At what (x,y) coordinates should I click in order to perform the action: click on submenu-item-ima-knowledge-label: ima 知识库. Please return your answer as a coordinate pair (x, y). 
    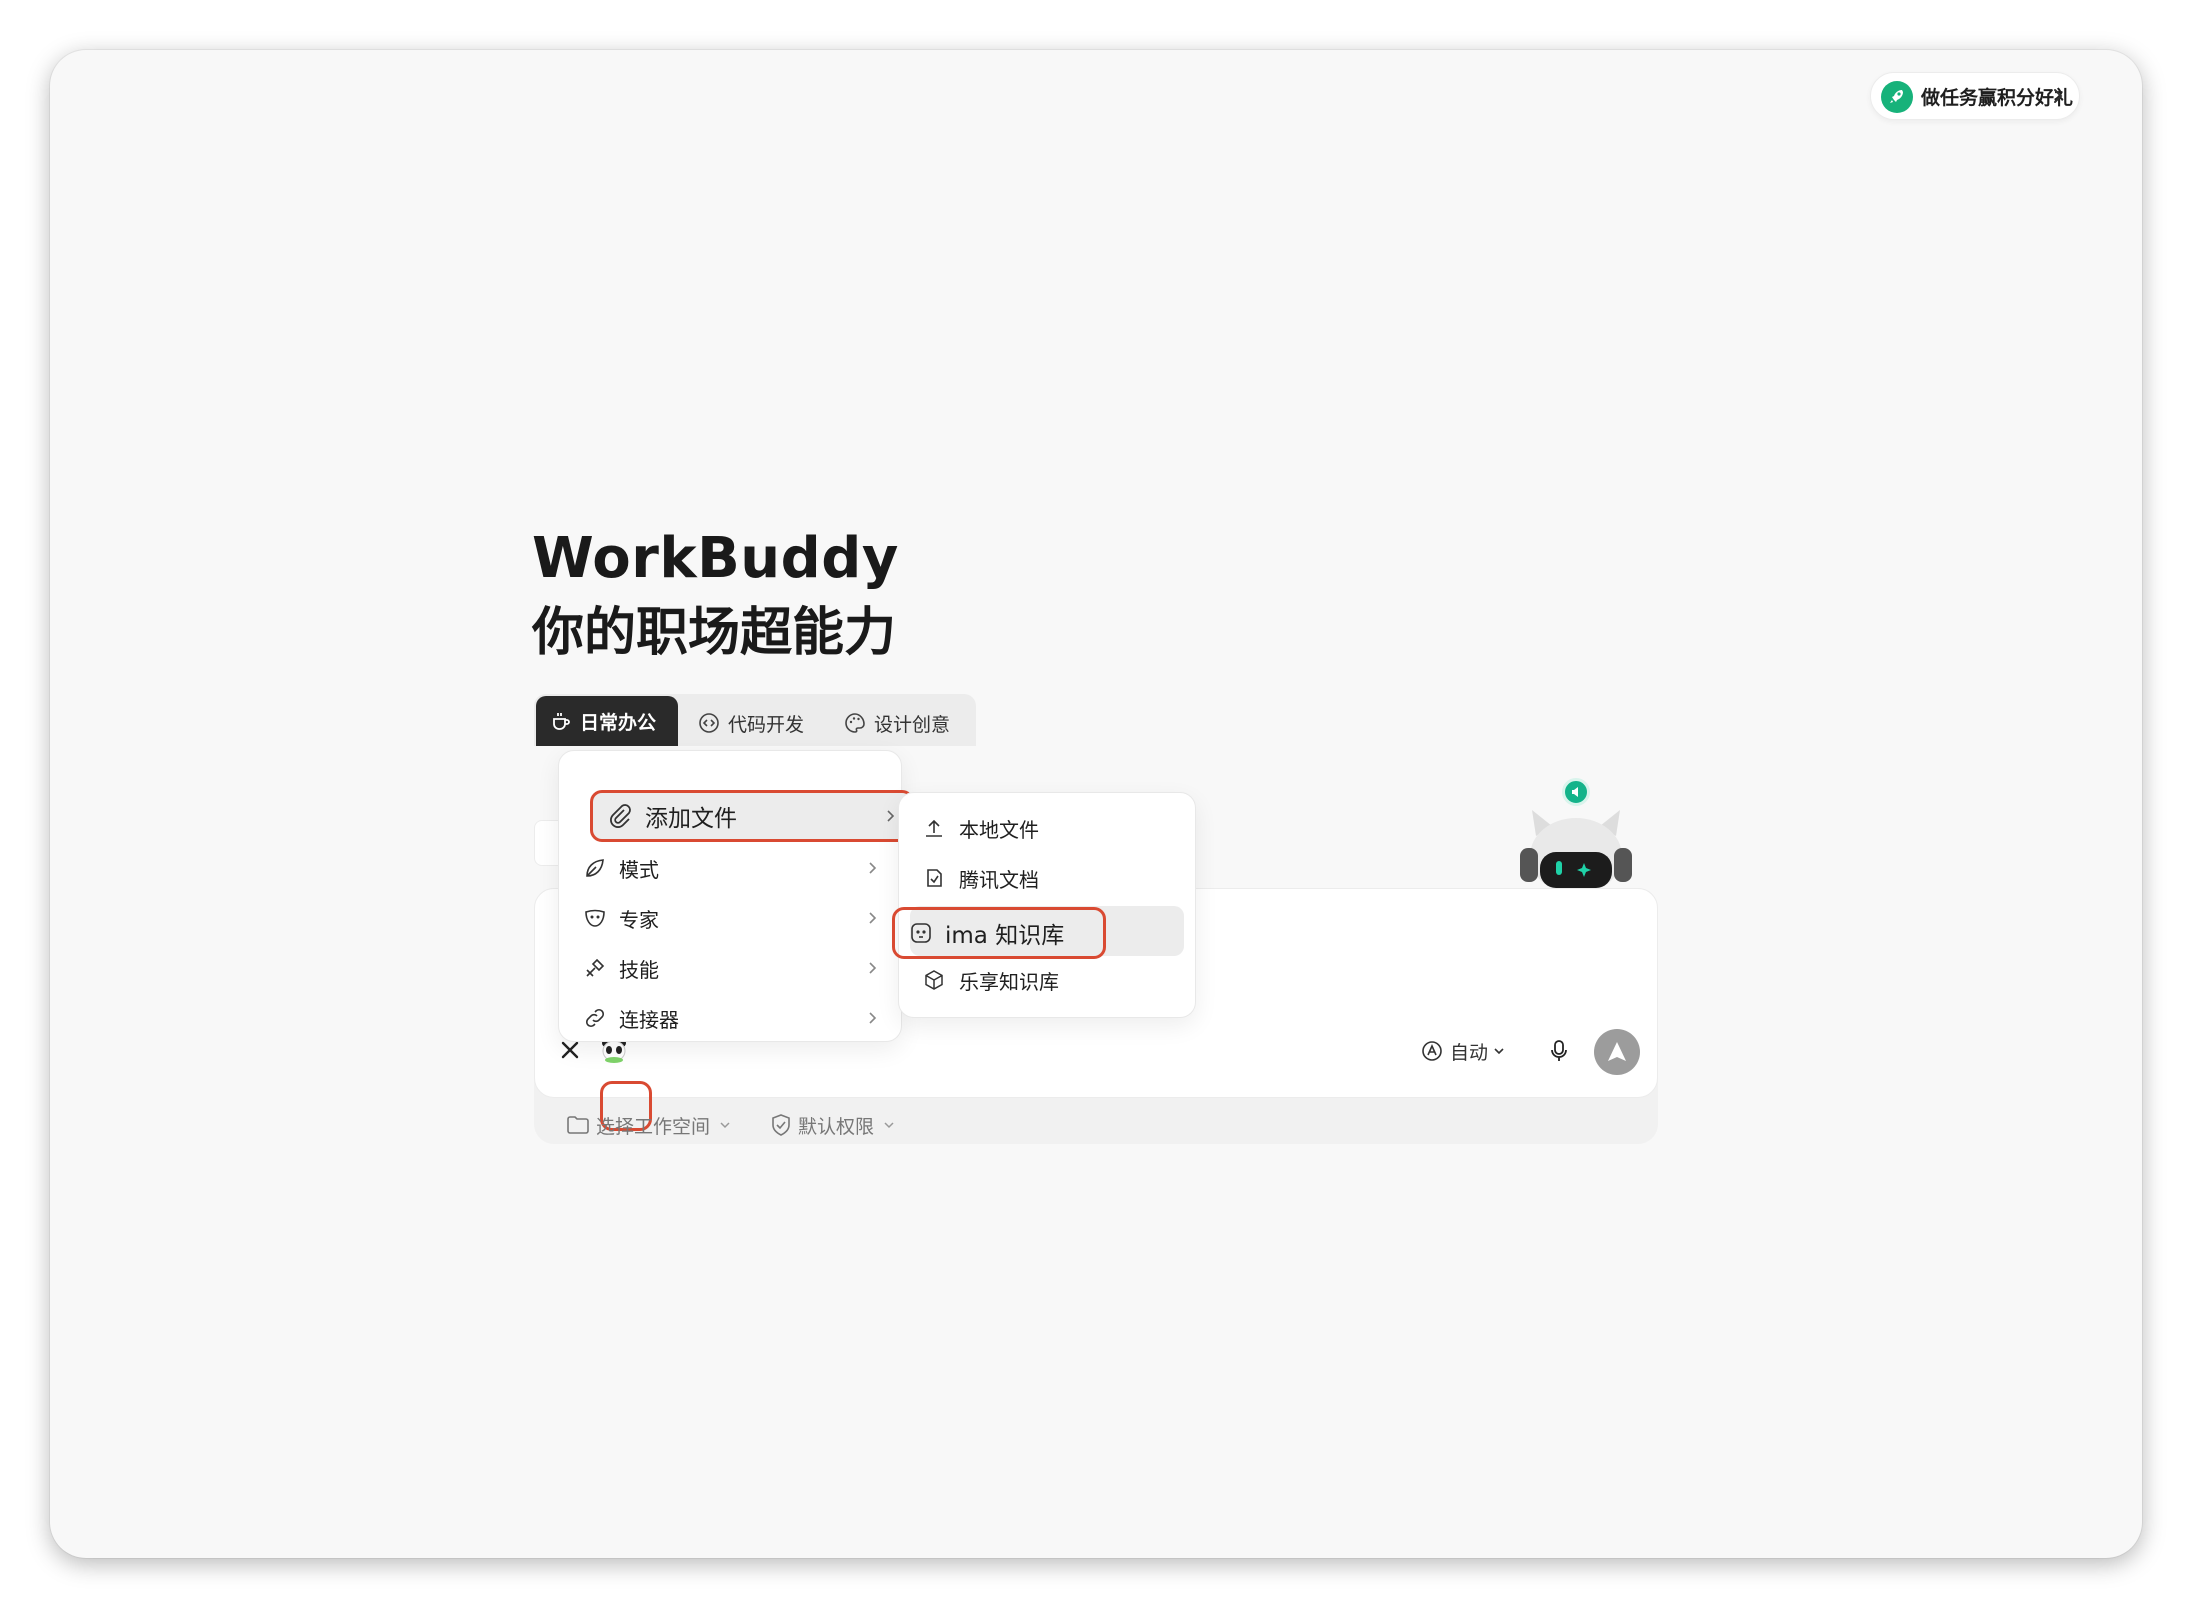
    Looking at the image, I should click on (1005, 936).